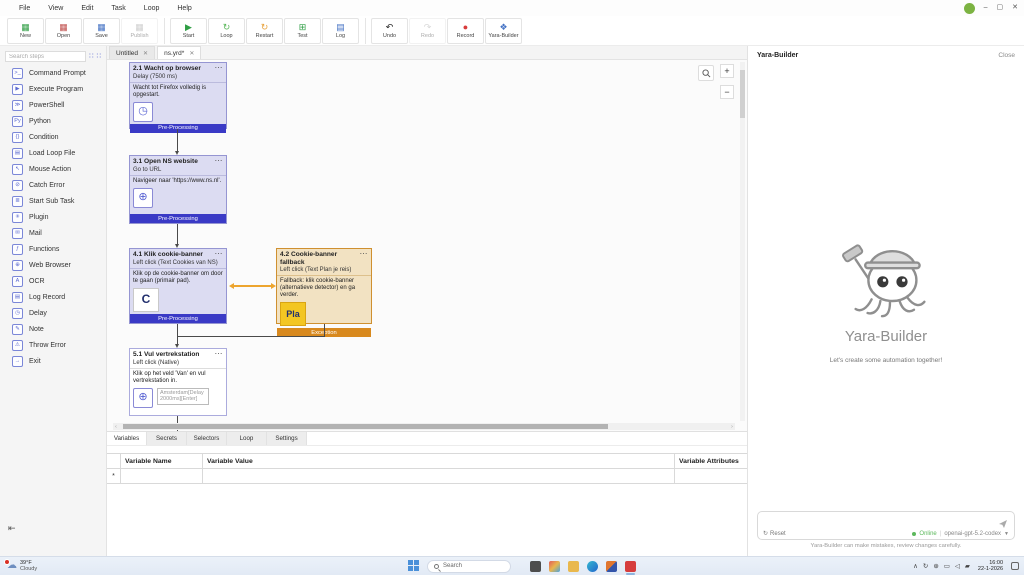 The height and width of the screenshot is (575, 1024). Describe the element at coordinates (99, 57) in the screenshot. I see `collapse-all-icon: ∷` at that location.